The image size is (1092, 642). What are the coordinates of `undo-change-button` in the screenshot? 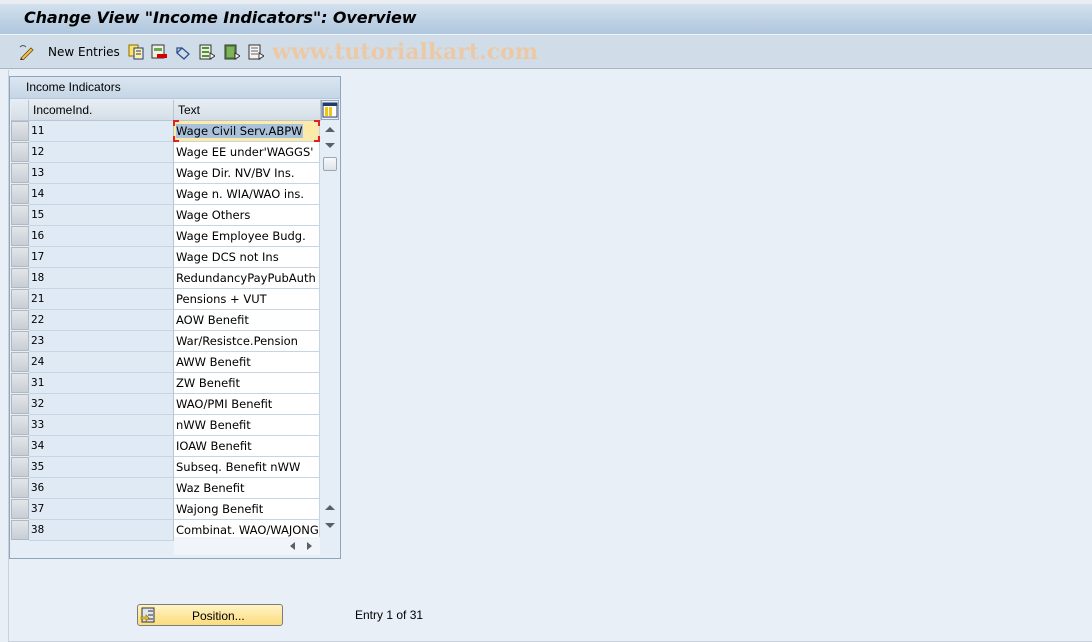 It's located at (183, 52).